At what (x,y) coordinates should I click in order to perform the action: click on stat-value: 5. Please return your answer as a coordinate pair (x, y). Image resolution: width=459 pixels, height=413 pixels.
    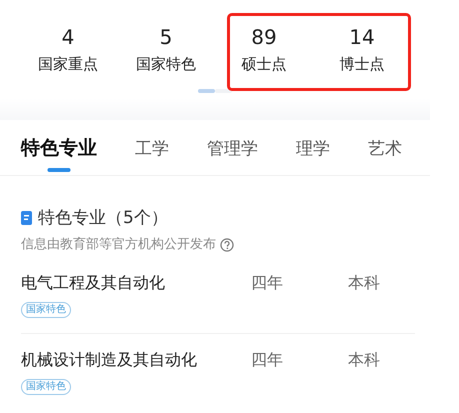
    Looking at the image, I should click on (166, 37).